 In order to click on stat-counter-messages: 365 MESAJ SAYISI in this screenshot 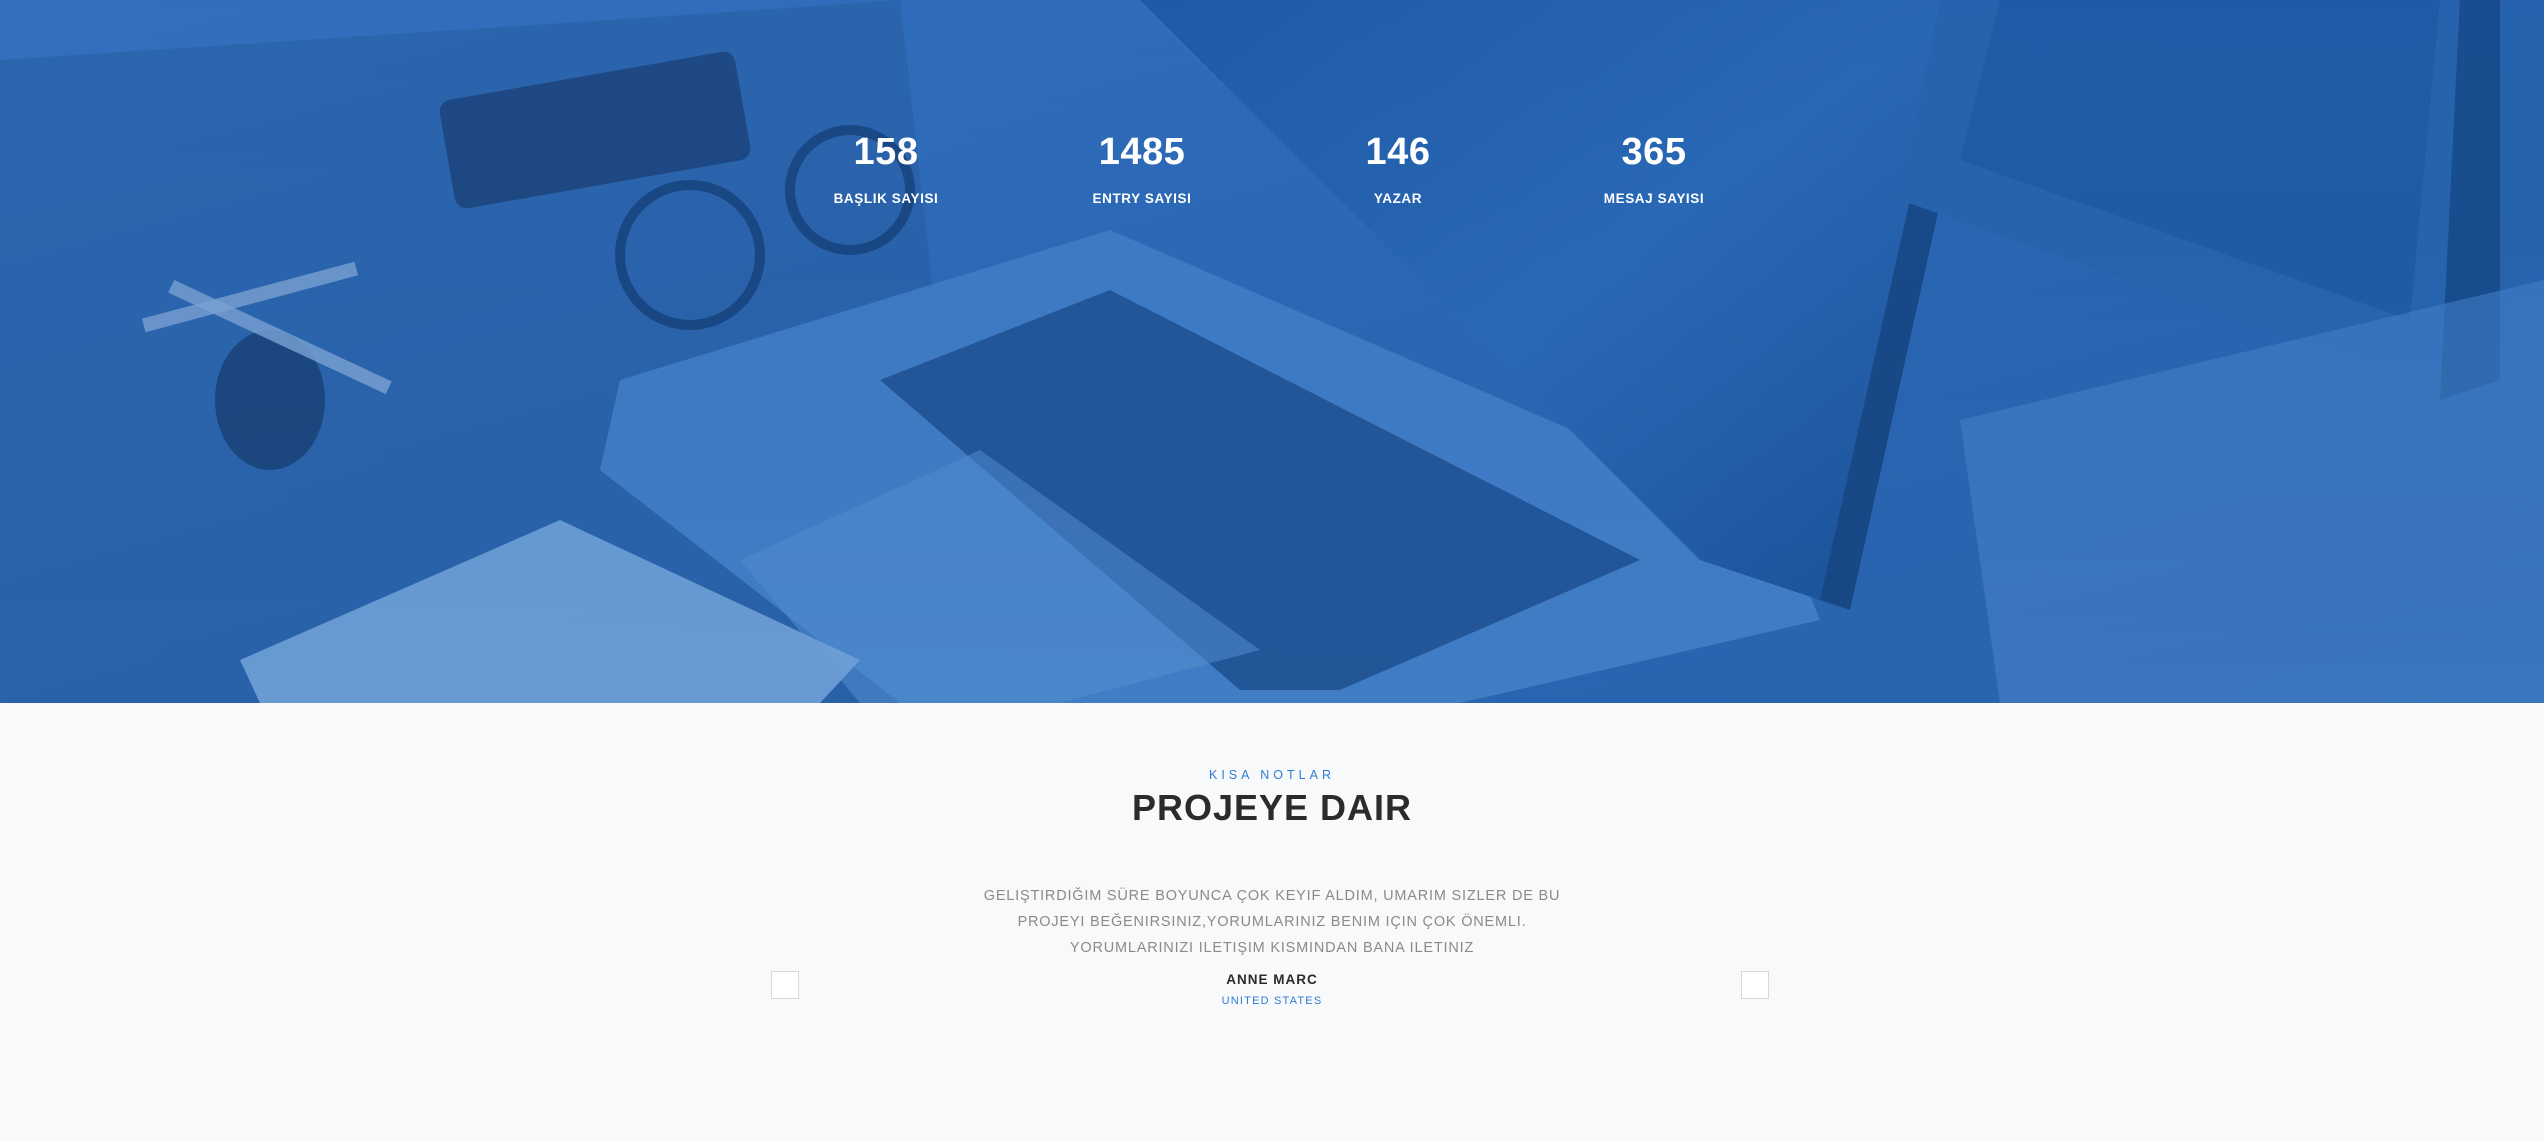, I will do `click(1654, 168)`.